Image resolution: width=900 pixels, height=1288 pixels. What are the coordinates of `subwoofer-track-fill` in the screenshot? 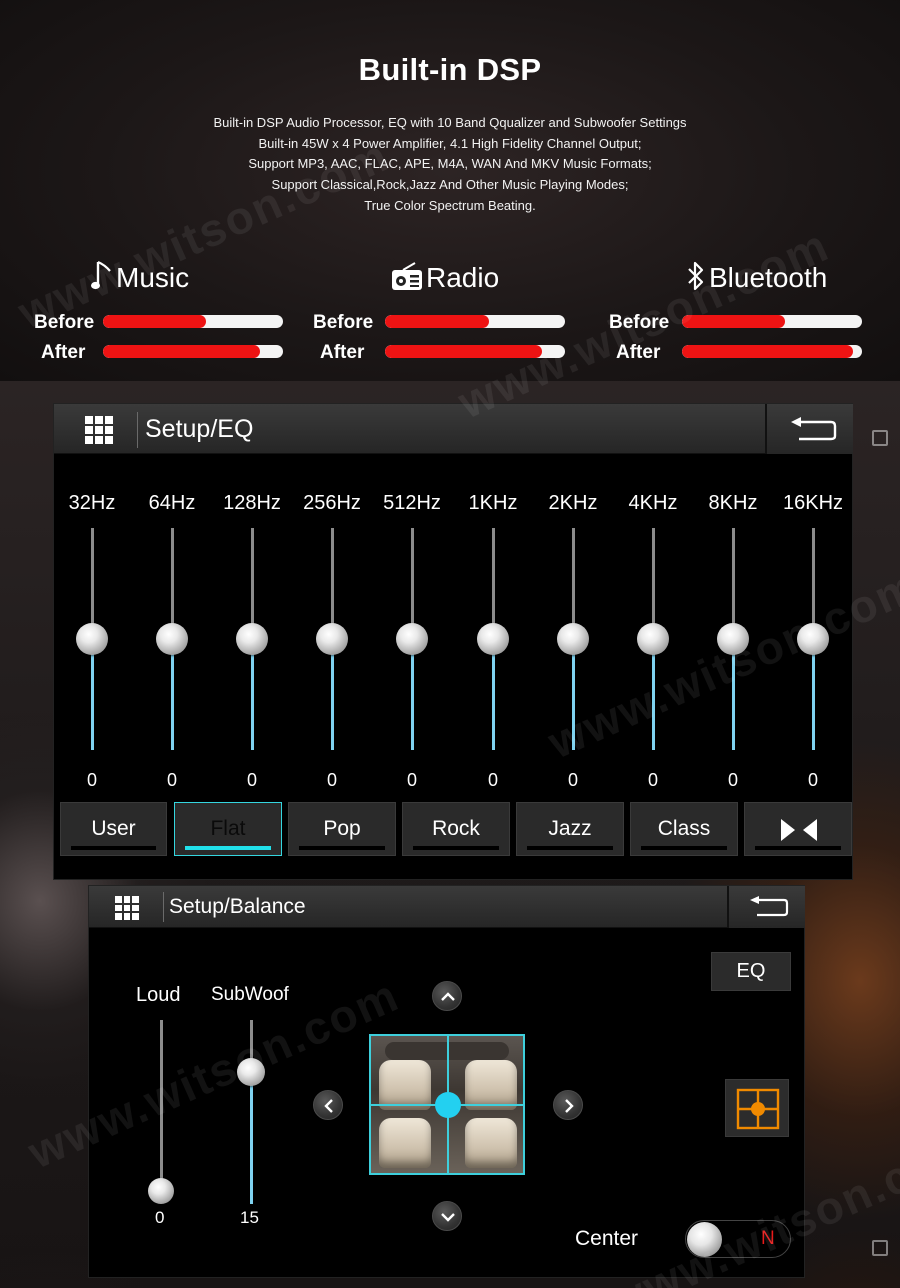 It's located at (251, 1137).